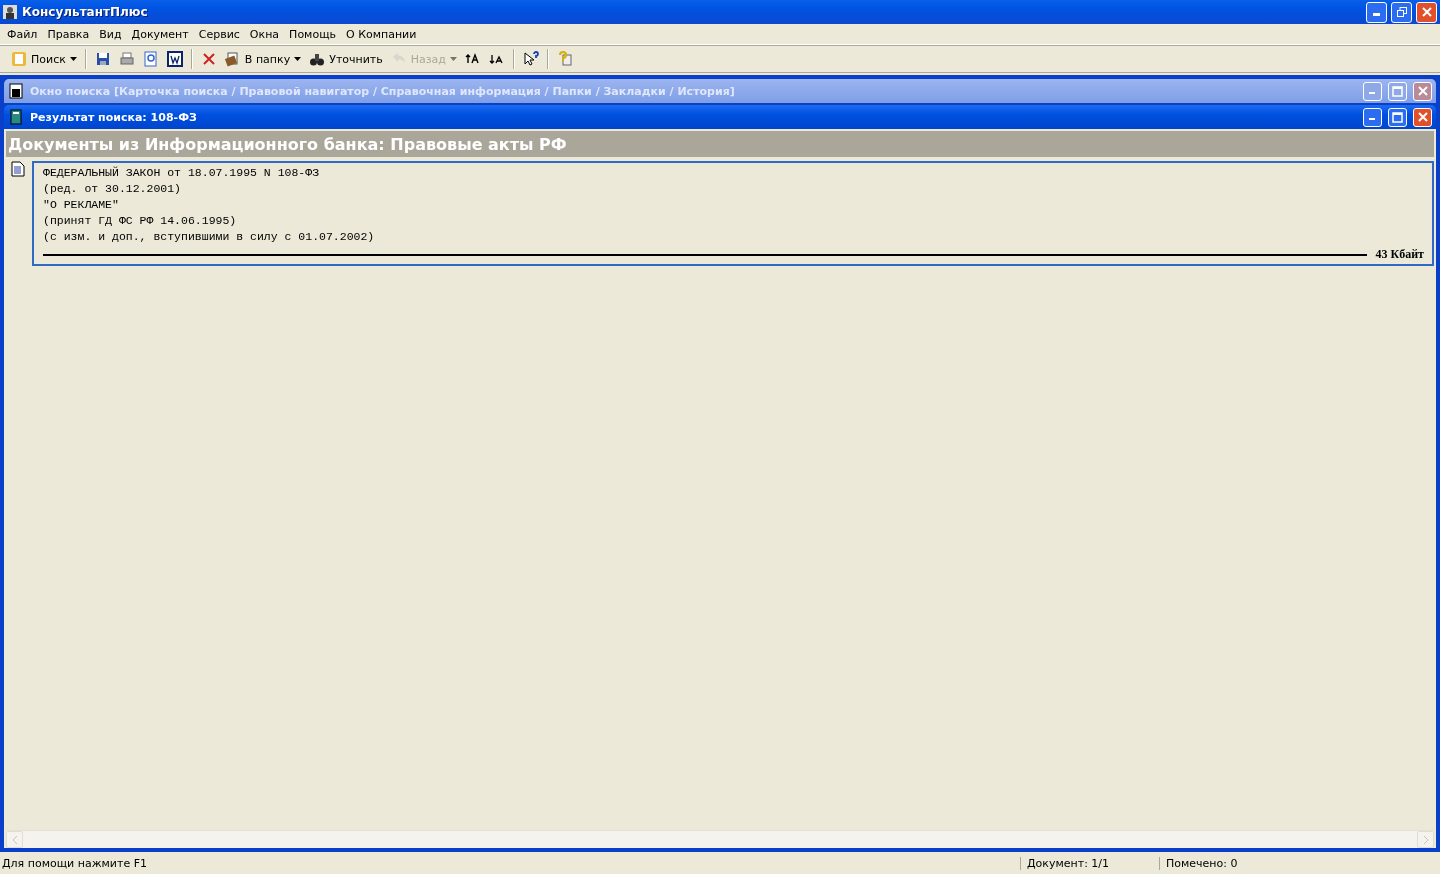 The width and height of the screenshot is (1440, 874). What do you see at coordinates (1299, 863) in the screenshot?
I see `status-marked: Помечено: 0` at bounding box center [1299, 863].